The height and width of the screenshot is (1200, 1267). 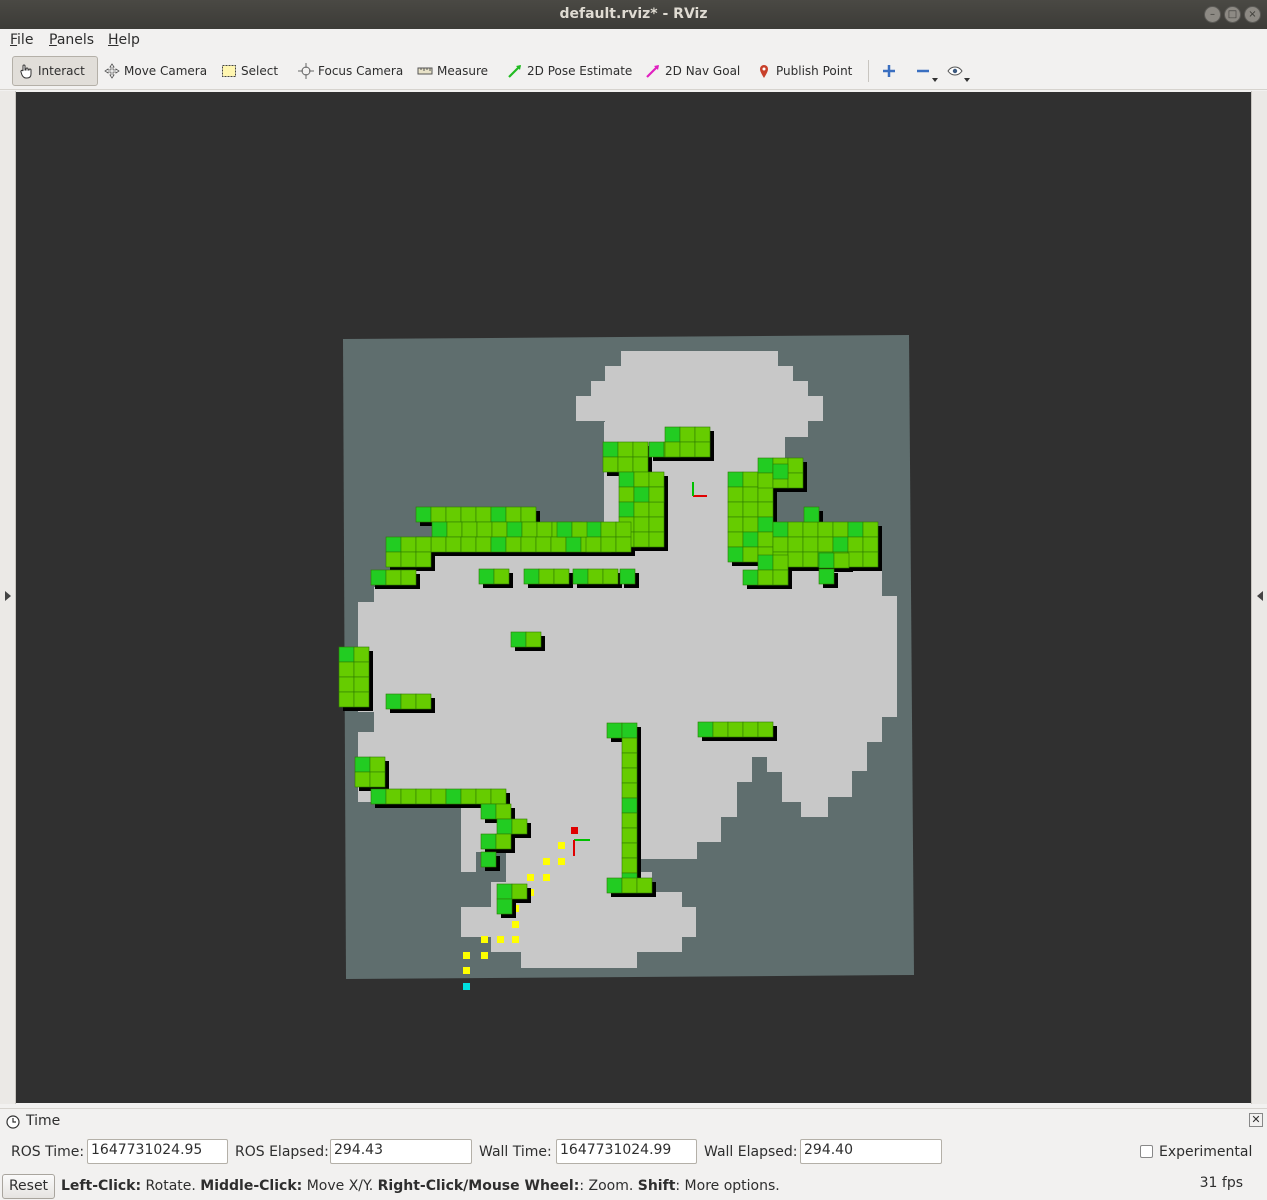 I want to click on focus-crosshair-icon, so click(x=306, y=71).